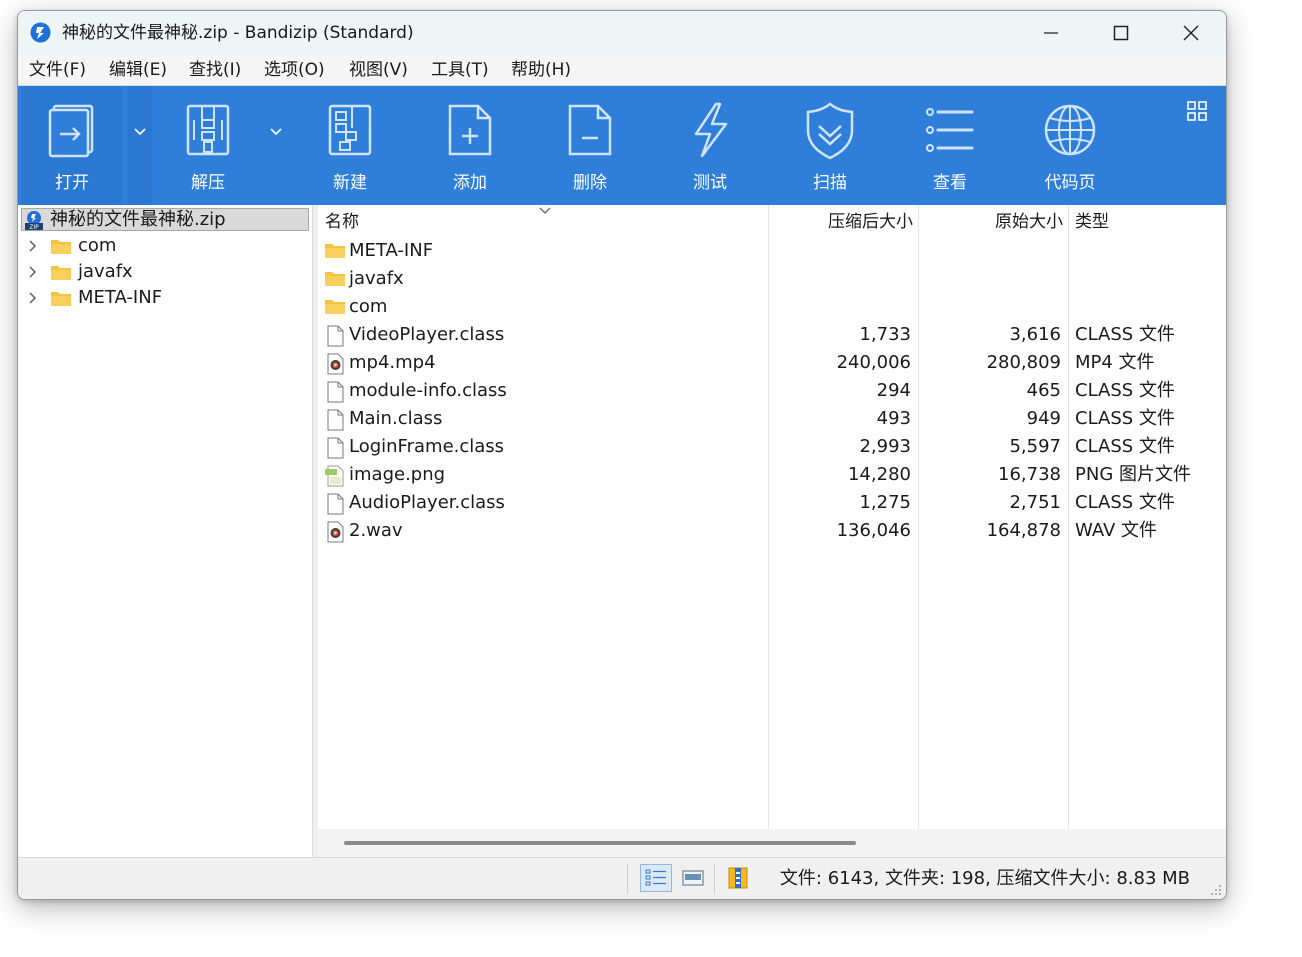  What do you see at coordinates (376, 530) in the screenshot?
I see `file-name: 2.wav` at bounding box center [376, 530].